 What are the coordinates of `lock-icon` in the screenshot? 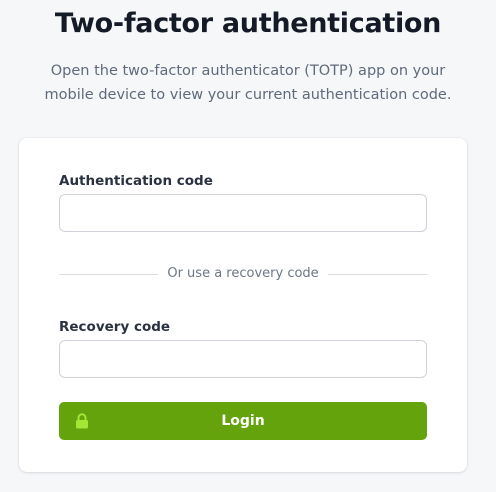 It's located at (82, 421).